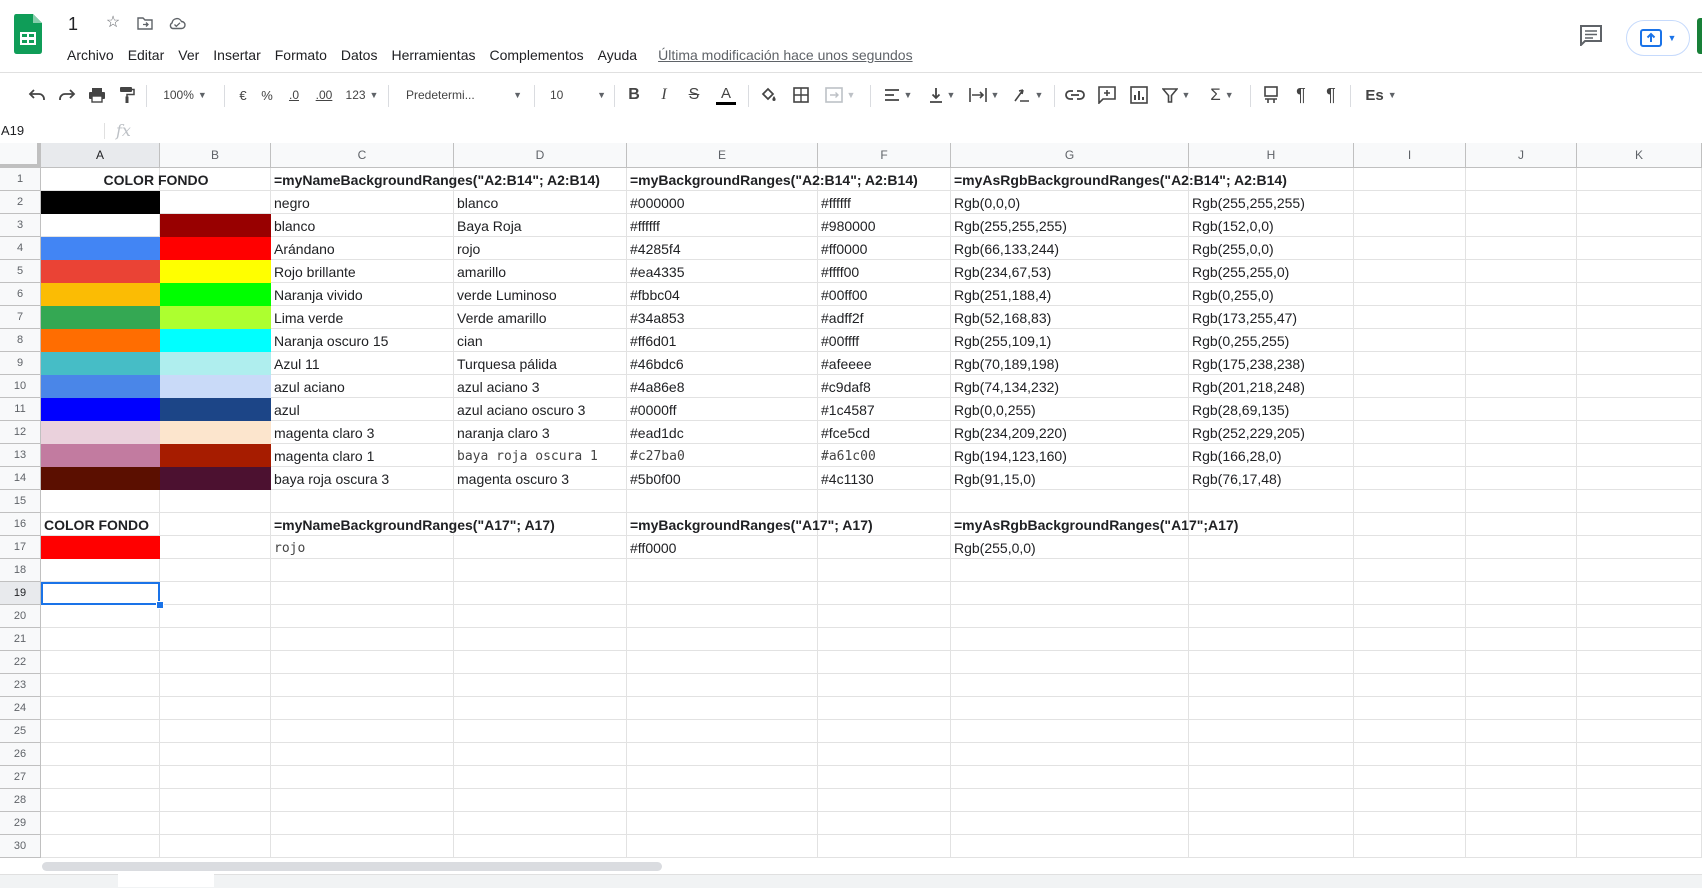 The image size is (1702, 888). What do you see at coordinates (1639, 685) in the screenshot?
I see `cell-k23` at bounding box center [1639, 685].